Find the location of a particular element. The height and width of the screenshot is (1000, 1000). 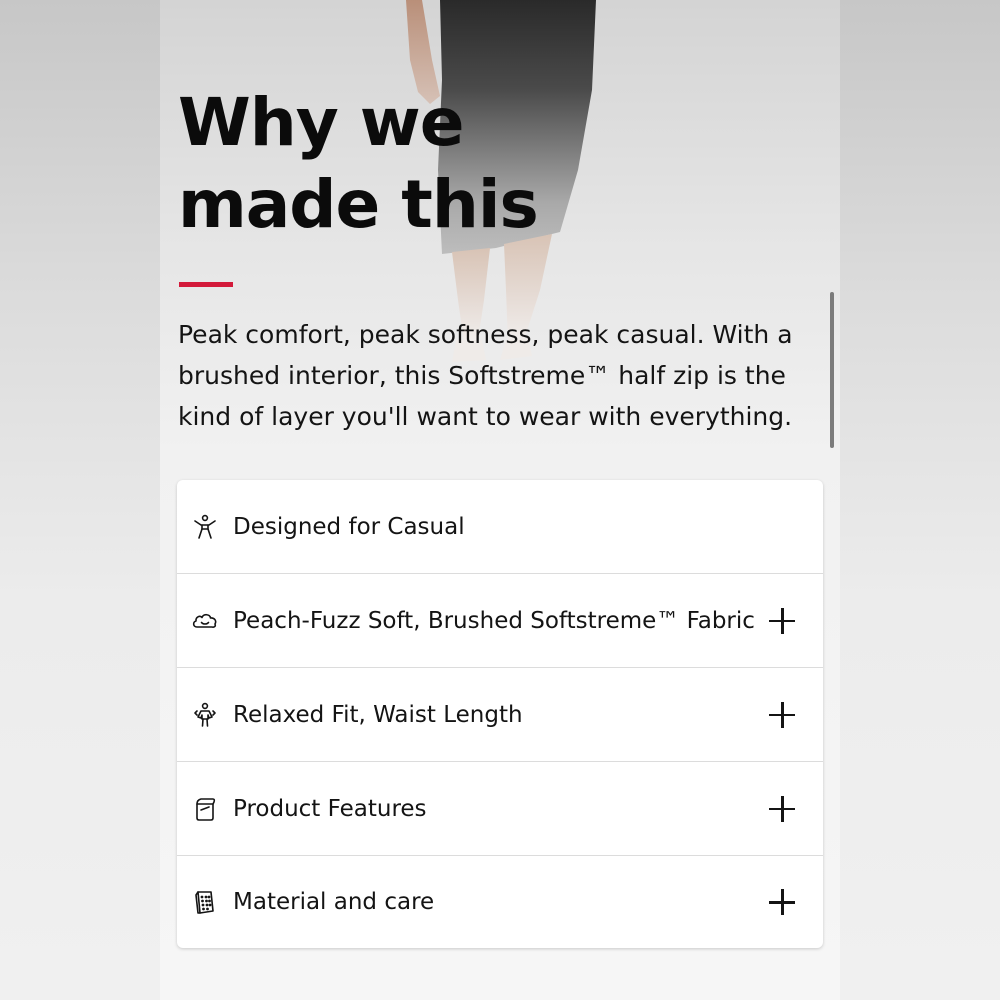

scrollbar is located at coordinates (832, 370).